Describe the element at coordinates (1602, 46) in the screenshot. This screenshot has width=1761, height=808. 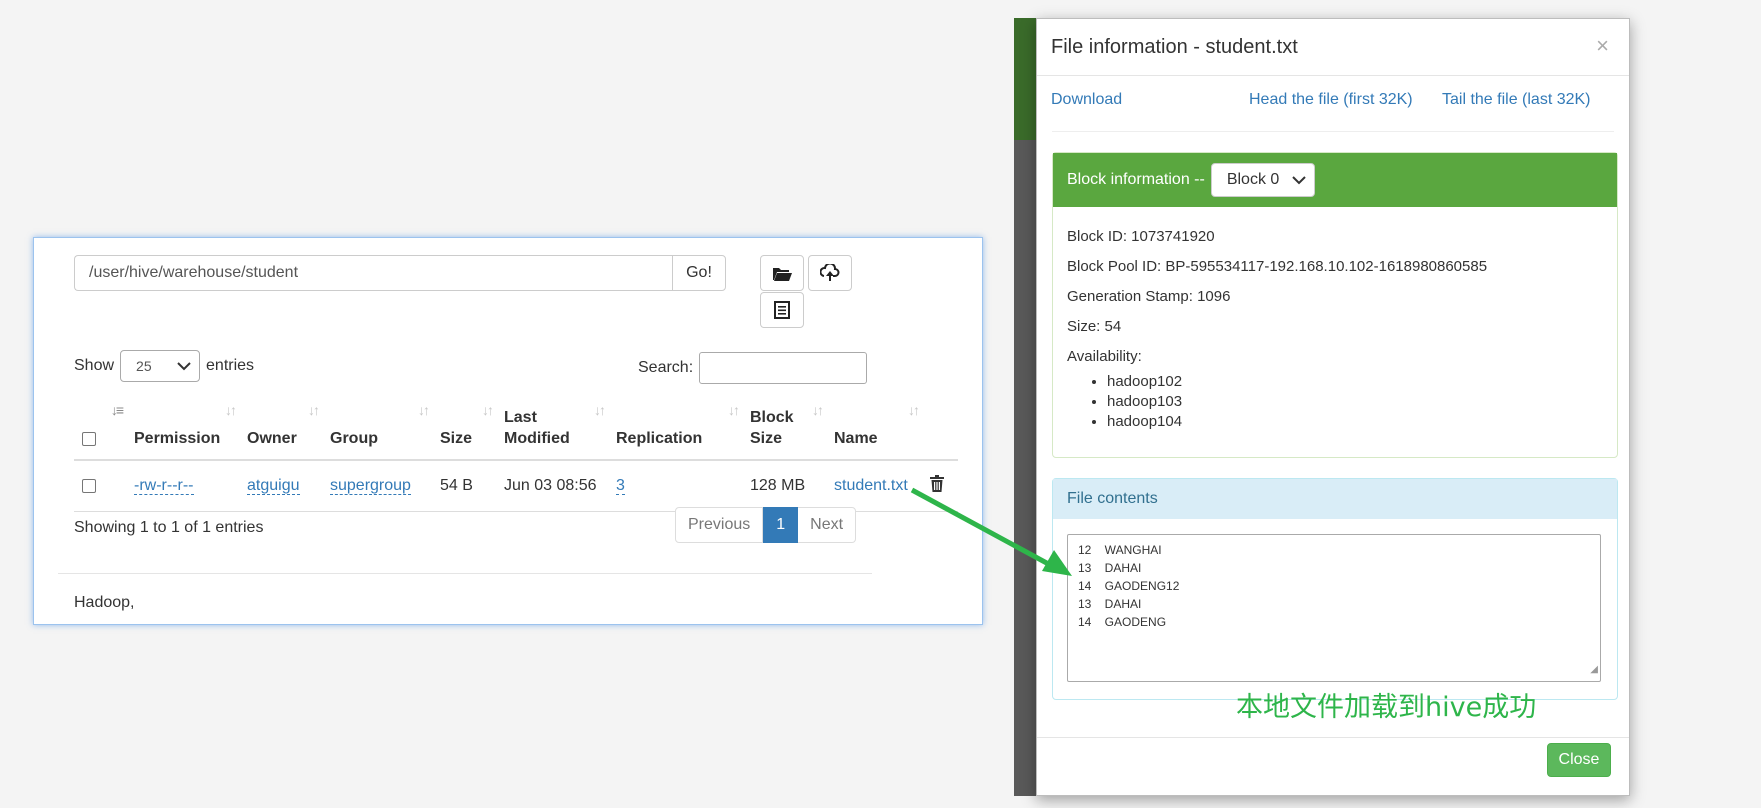
I see `close-icon: ×` at that location.